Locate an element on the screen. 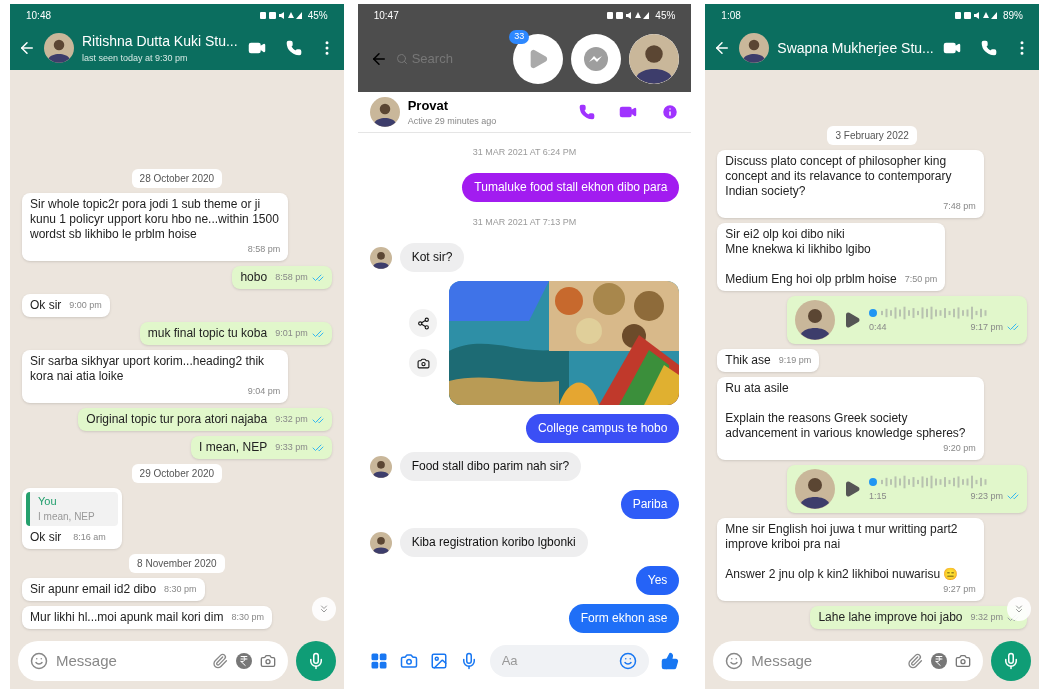  voice-duration: 1:15 is located at coordinates (878, 496).